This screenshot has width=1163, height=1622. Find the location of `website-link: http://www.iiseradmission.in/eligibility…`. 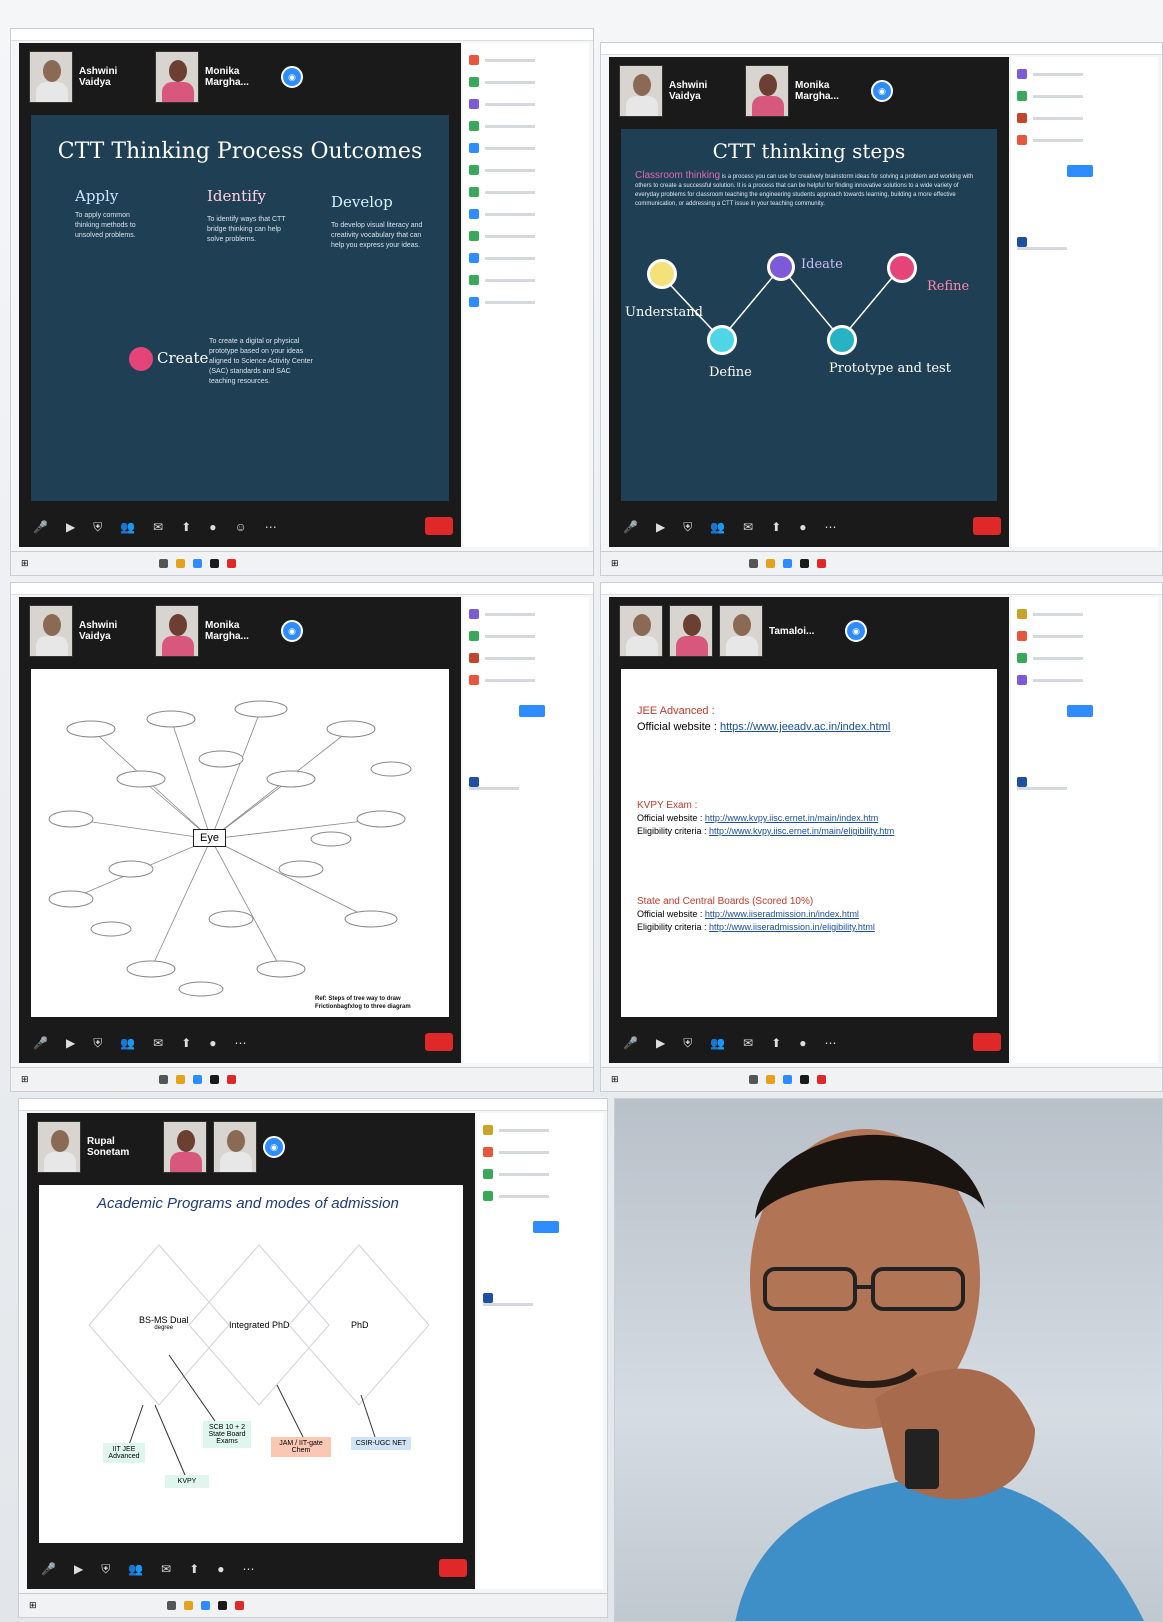

website-link: http://www.iiseradmission.in/eligibility… is located at coordinates (792, 927).